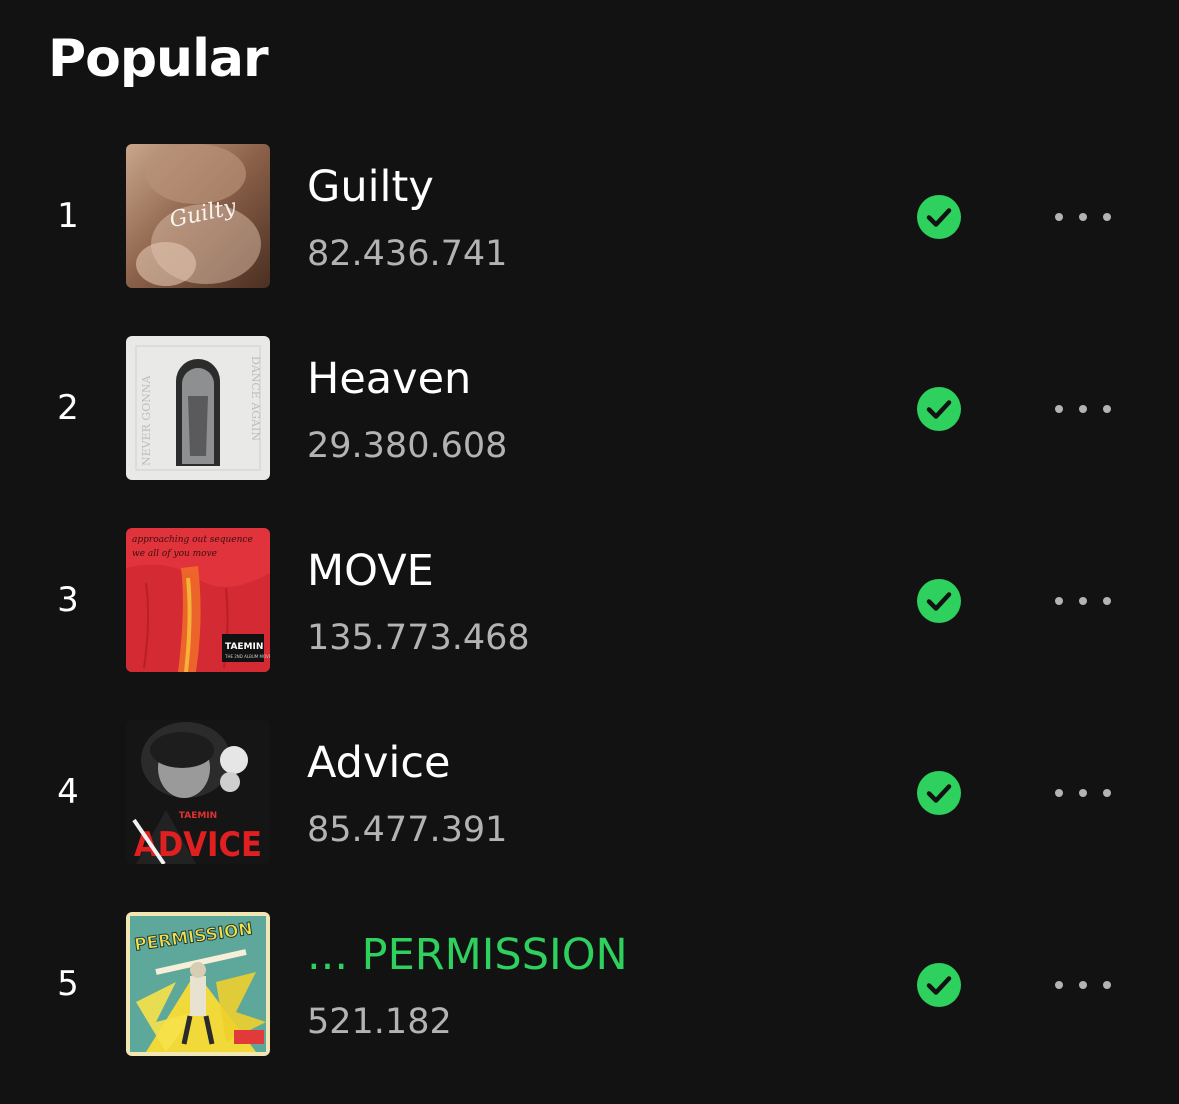 The height and width of the screenshot is (1104, 1179). What do you see at coordinates (467, 955) in the screenshot?
I see `track-title: ... PERMISSION` at bounding box center [467, 955].